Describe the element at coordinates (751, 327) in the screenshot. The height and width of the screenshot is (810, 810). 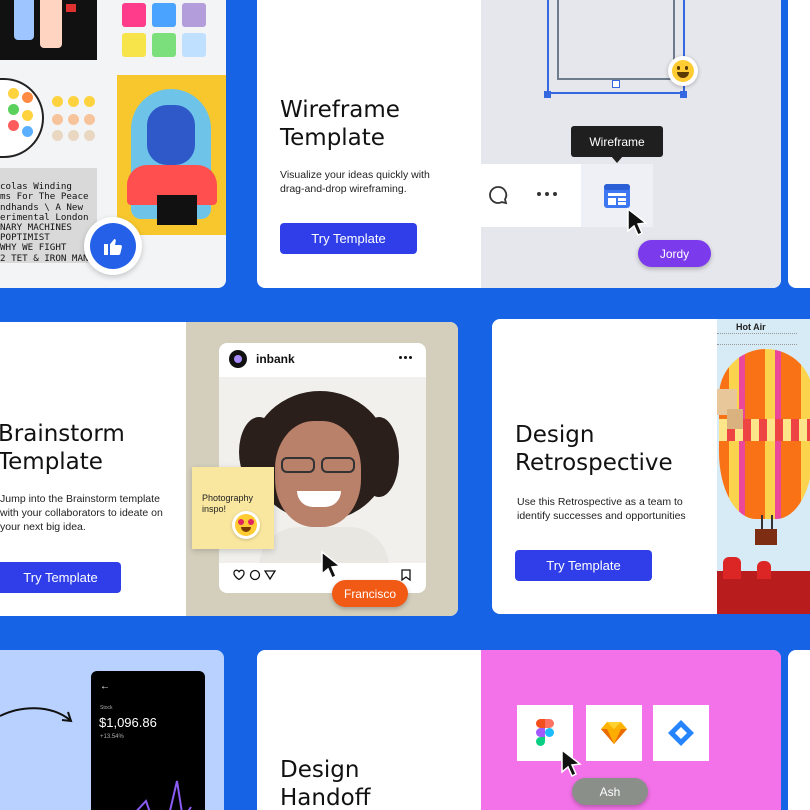
I see `poster-title: Hot Air` at that location.